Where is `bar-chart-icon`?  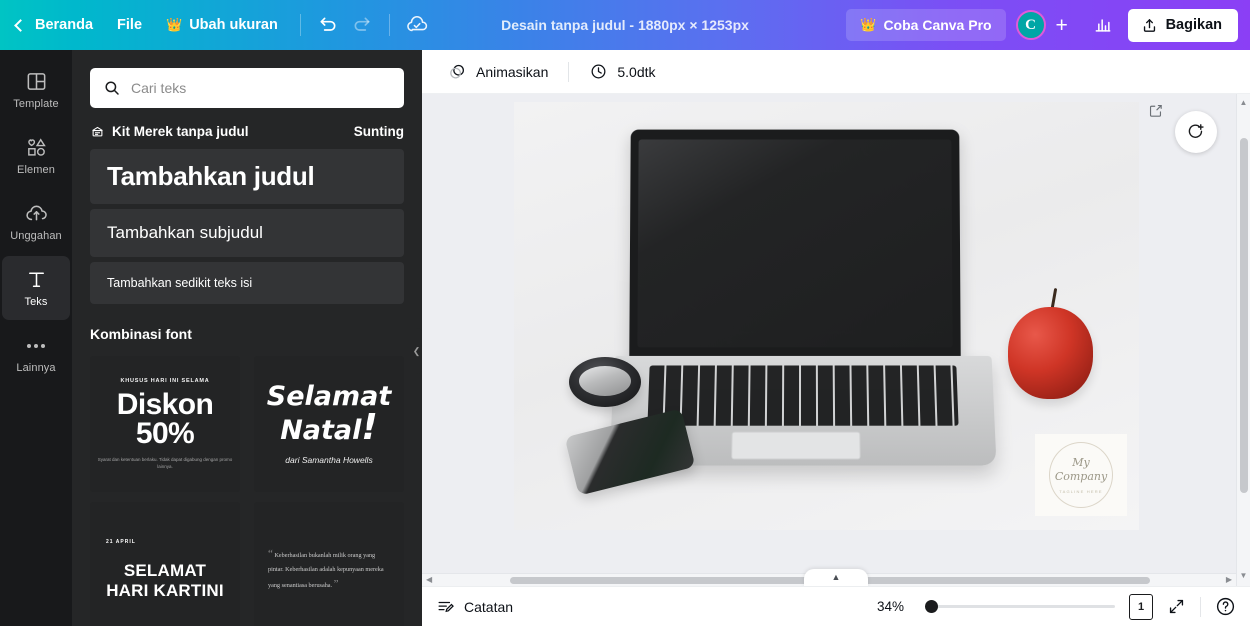 bar-chart-icon is located at coordinates (1102, 25).